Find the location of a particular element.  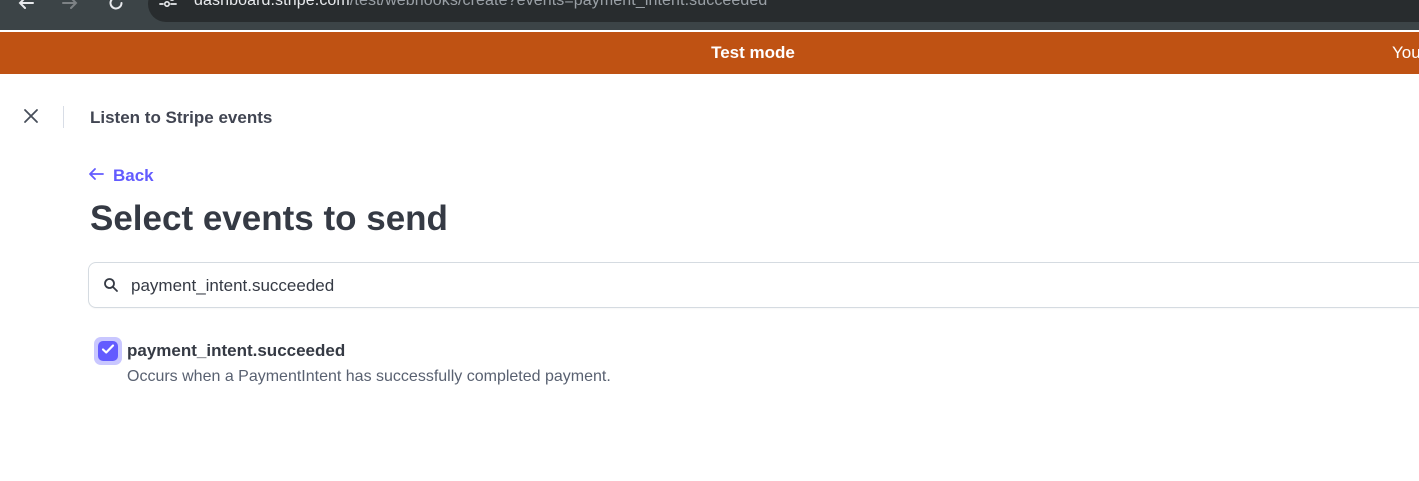

event-checkbox is located at coordinates (108, 351).